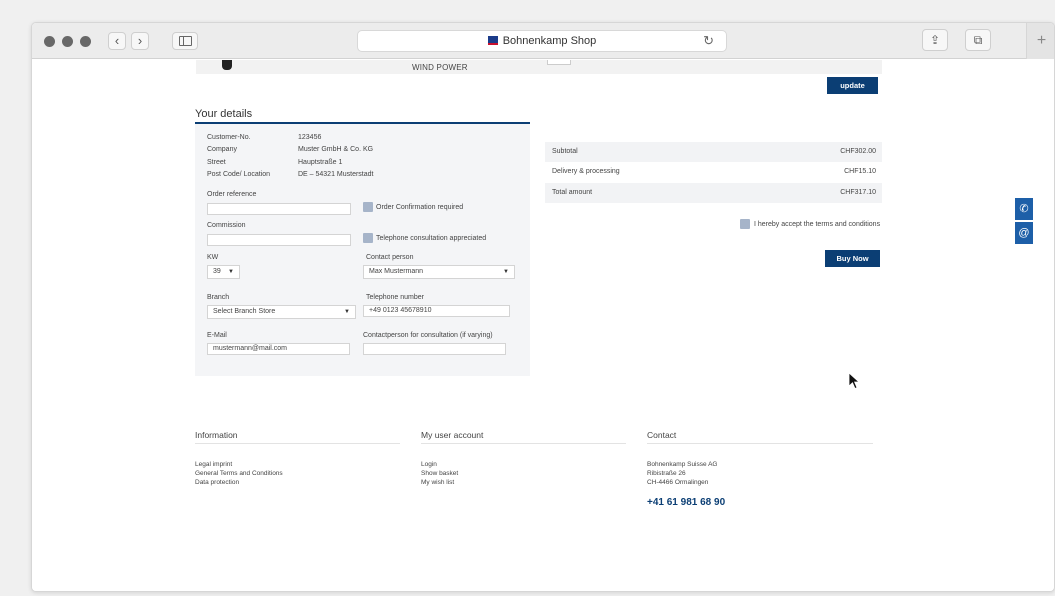 The image size is (1055, 596). What do you see at coordinates (390, 257) in the screenshot?
I see `contact-person-label: Contact person` at bounding box center [390, 257].